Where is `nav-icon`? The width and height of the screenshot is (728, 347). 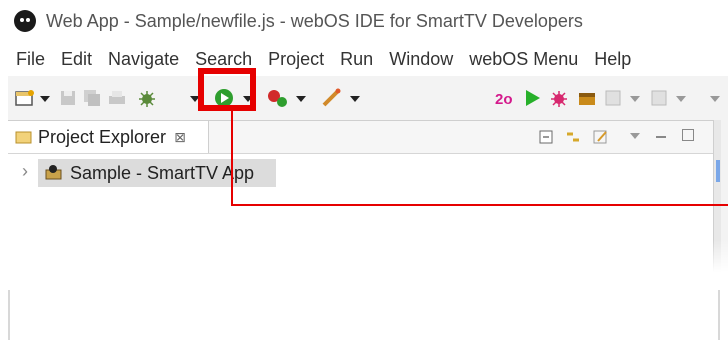
nav-icon is located at coordinates (659, 98).